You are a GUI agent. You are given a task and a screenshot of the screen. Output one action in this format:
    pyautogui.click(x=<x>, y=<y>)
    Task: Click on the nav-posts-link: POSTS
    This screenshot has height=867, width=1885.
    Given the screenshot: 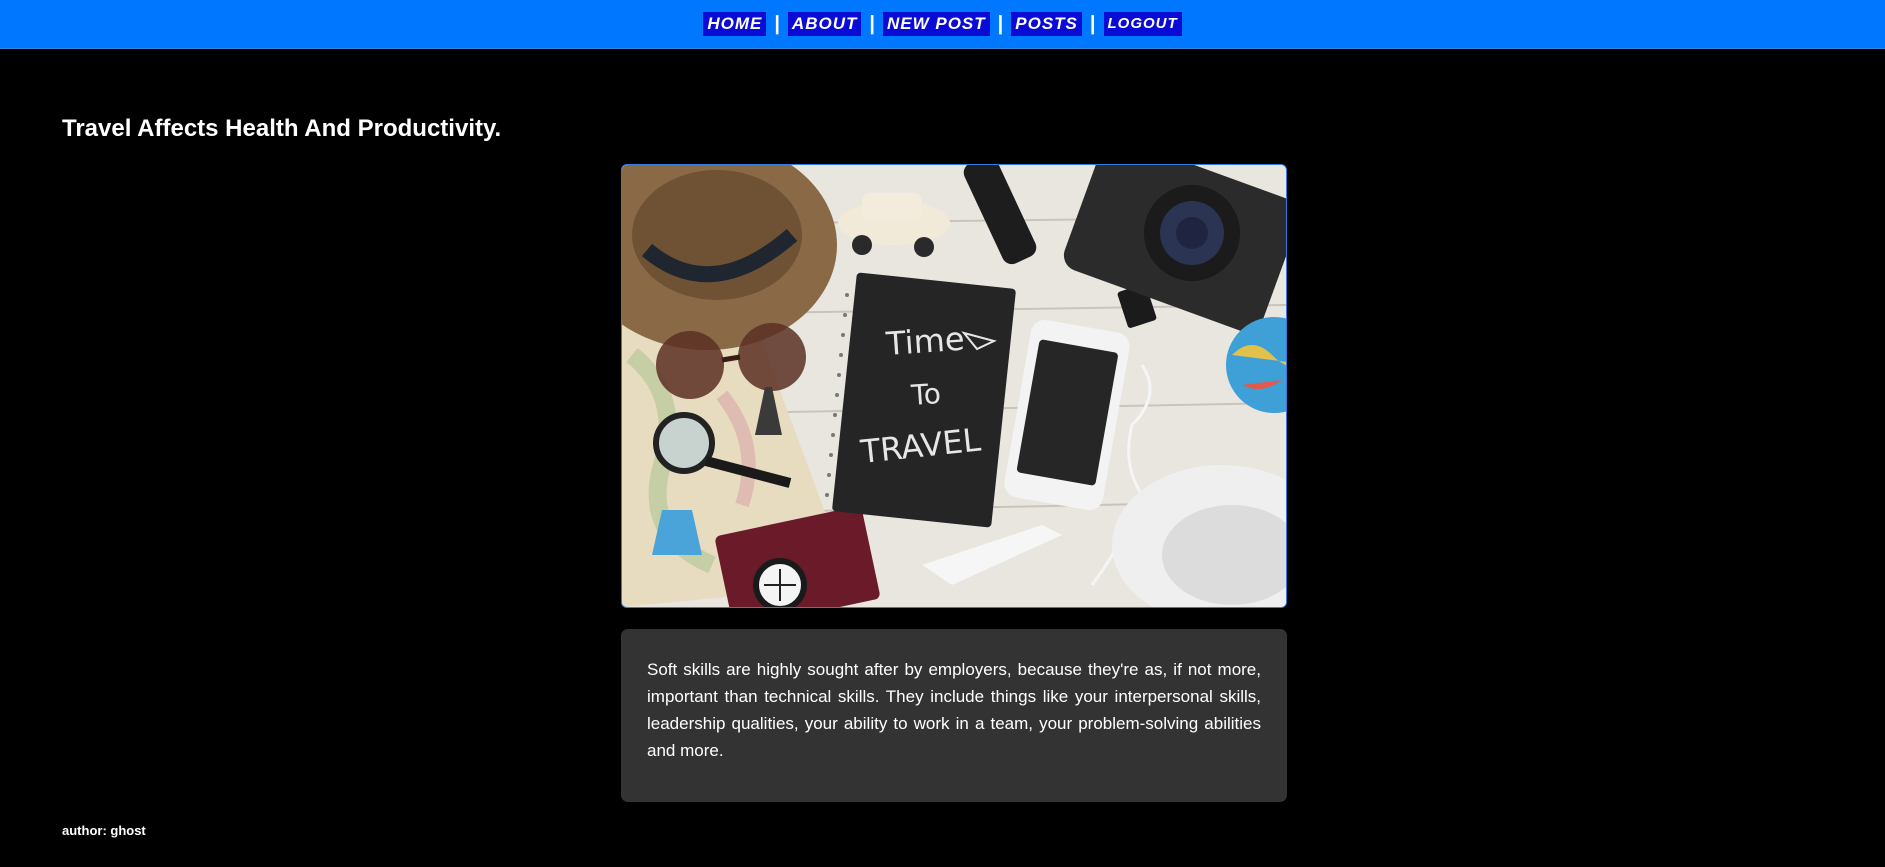 What is the action you would take?
    pyautogui.click(x=1046, y=24)
    